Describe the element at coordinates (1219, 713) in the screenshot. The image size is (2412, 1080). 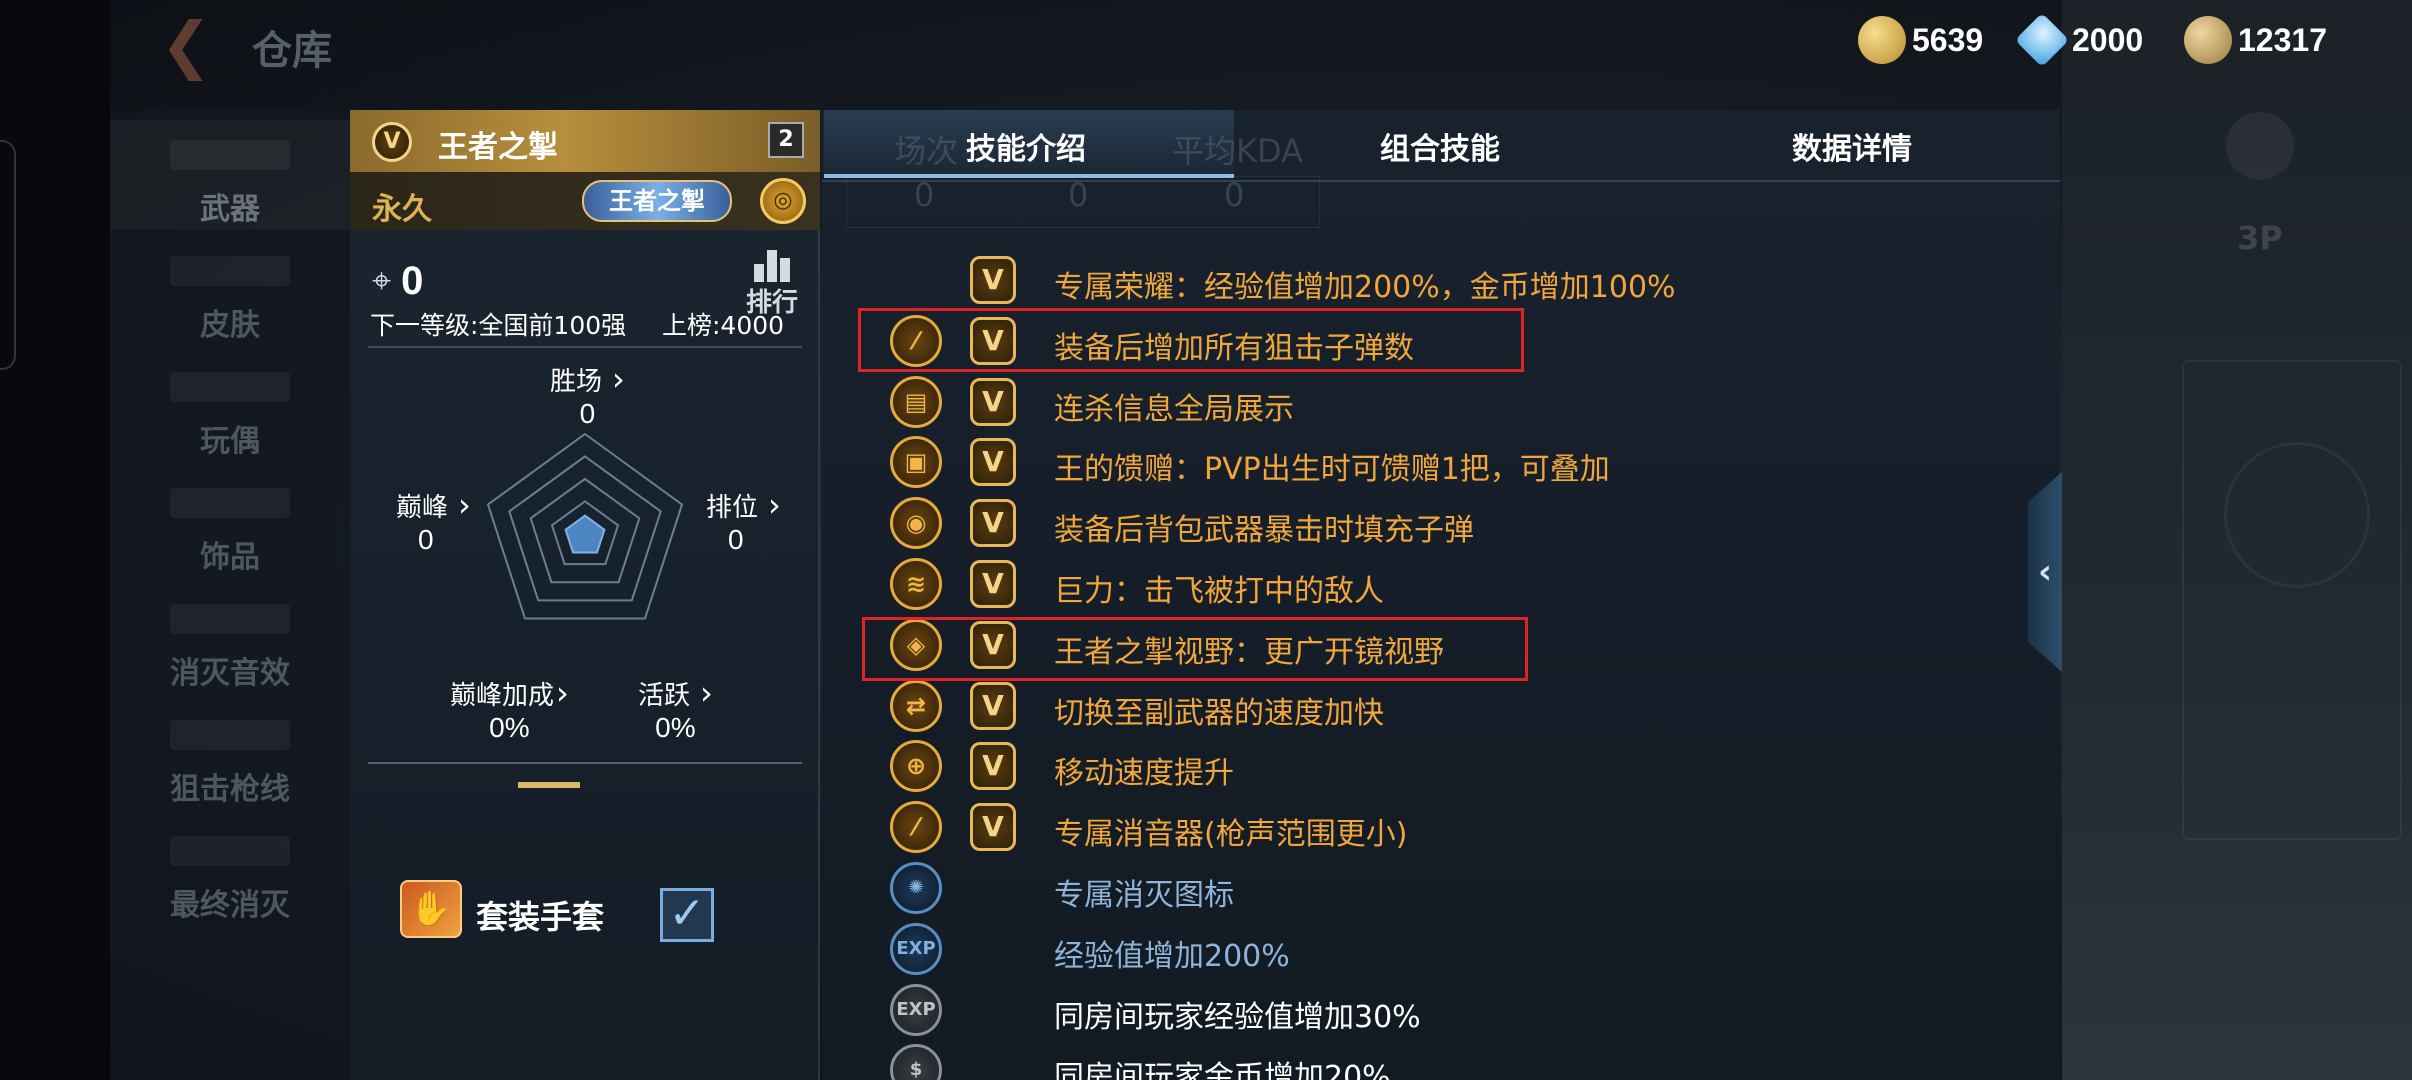
I see `skill-text: 切换至副武器的速度加快` at that location.